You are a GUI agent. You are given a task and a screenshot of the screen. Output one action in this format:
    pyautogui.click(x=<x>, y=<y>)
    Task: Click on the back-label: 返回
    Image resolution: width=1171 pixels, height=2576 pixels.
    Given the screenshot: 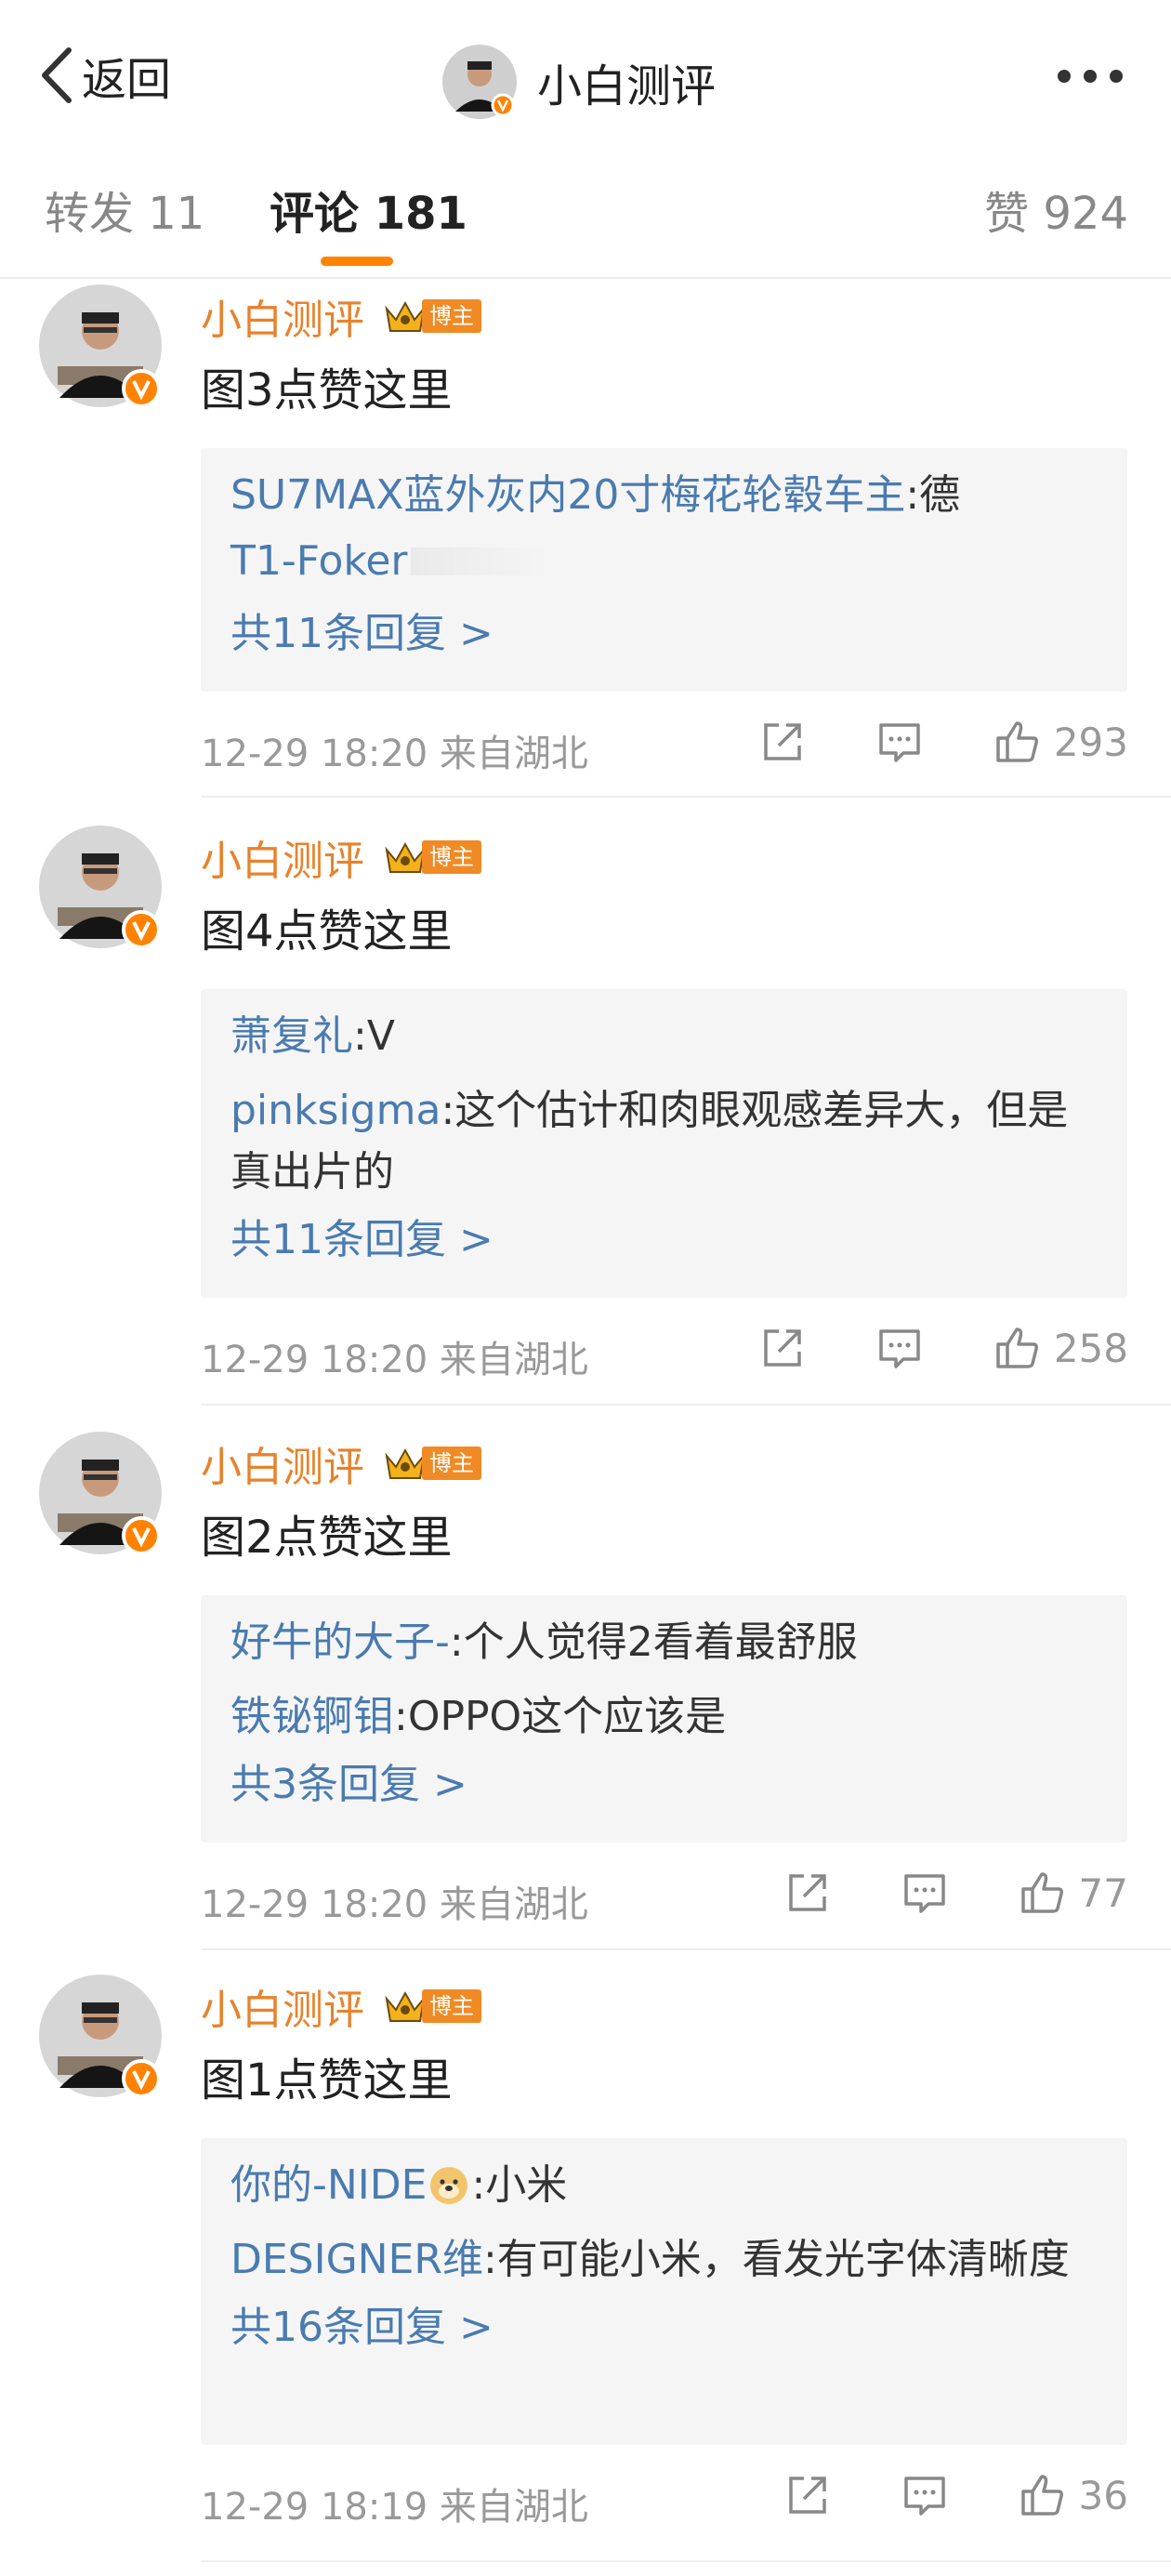 What is the action you would take?
    pyautogui.click(x=127, y=80)
    